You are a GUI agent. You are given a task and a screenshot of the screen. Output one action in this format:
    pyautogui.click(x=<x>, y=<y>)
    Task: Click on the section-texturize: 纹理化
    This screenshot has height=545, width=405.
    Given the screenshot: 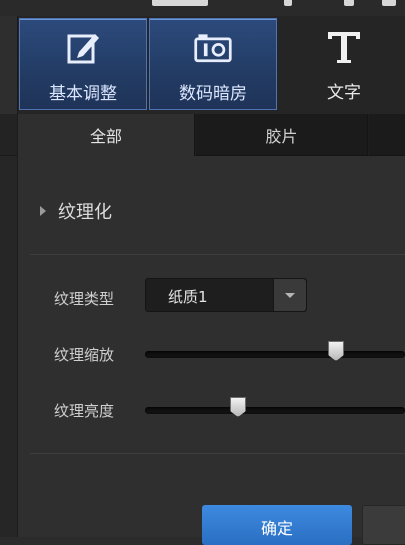 What is the action you would take?
    pyautogui.click(x=76, y=211)
    